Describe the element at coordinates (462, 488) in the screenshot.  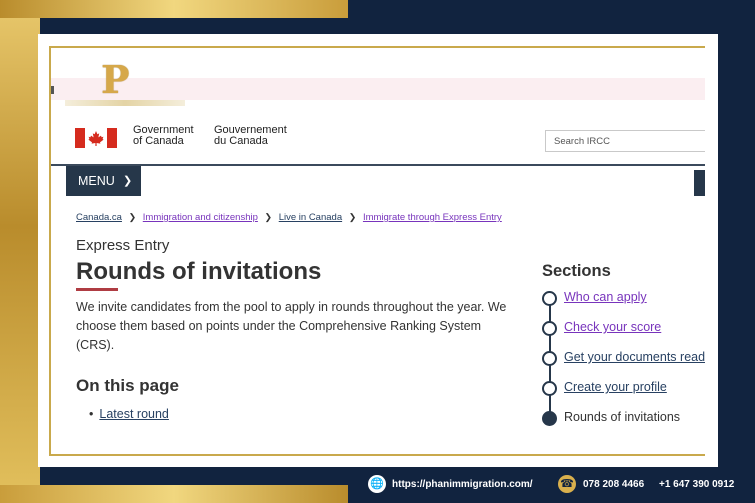
I see `website-url: https://phanimmigration.com/` at that location.